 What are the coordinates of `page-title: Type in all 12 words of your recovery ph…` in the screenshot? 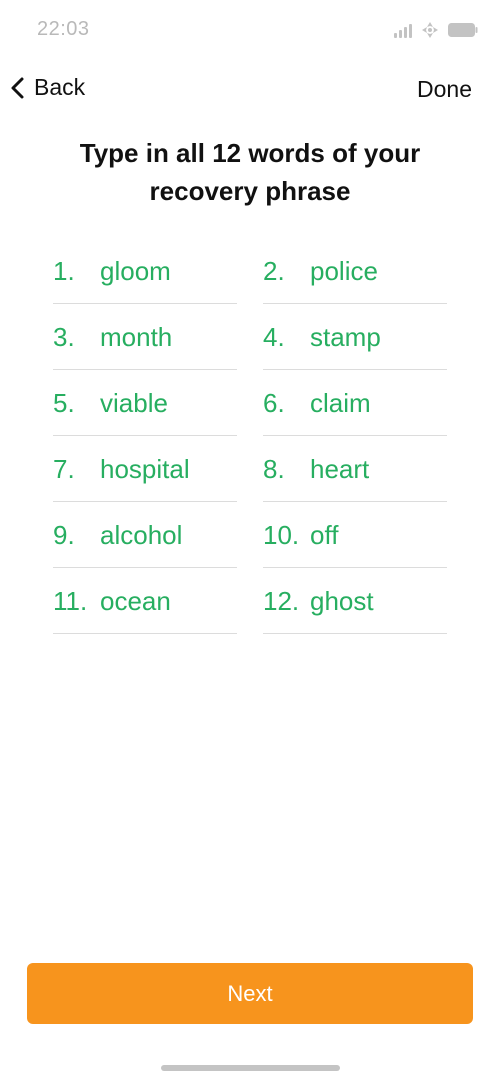 It's located at (250, 172).